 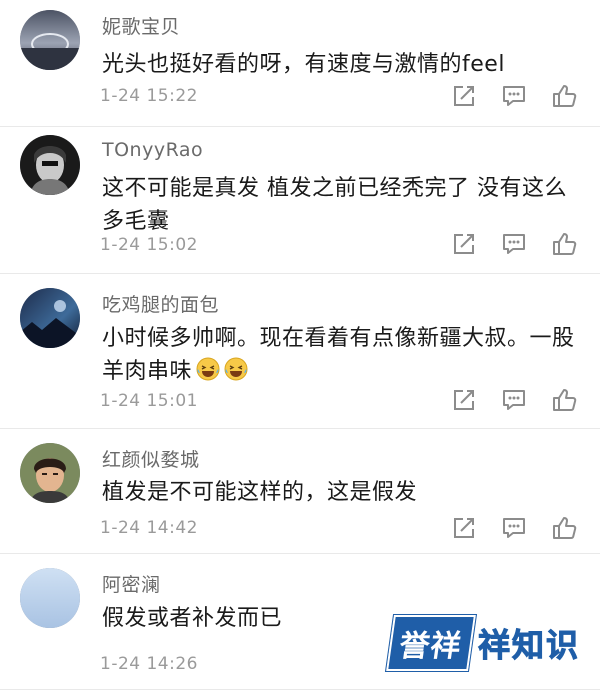 I want to click on username: 吃鸡腿的面包, so click(x=160, y=303).